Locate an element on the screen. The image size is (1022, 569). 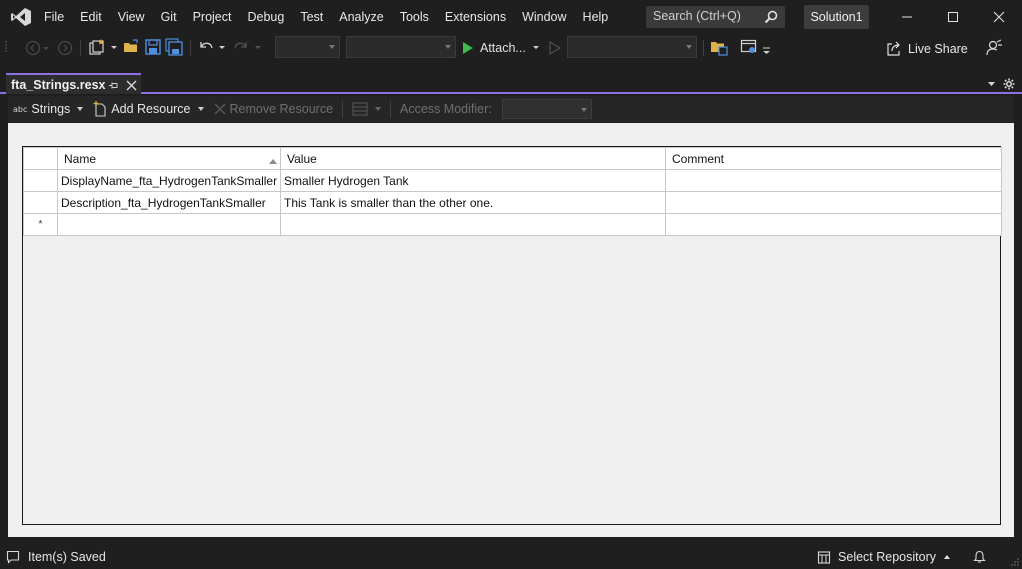
minimize-button is located at coordinates (907, 17).